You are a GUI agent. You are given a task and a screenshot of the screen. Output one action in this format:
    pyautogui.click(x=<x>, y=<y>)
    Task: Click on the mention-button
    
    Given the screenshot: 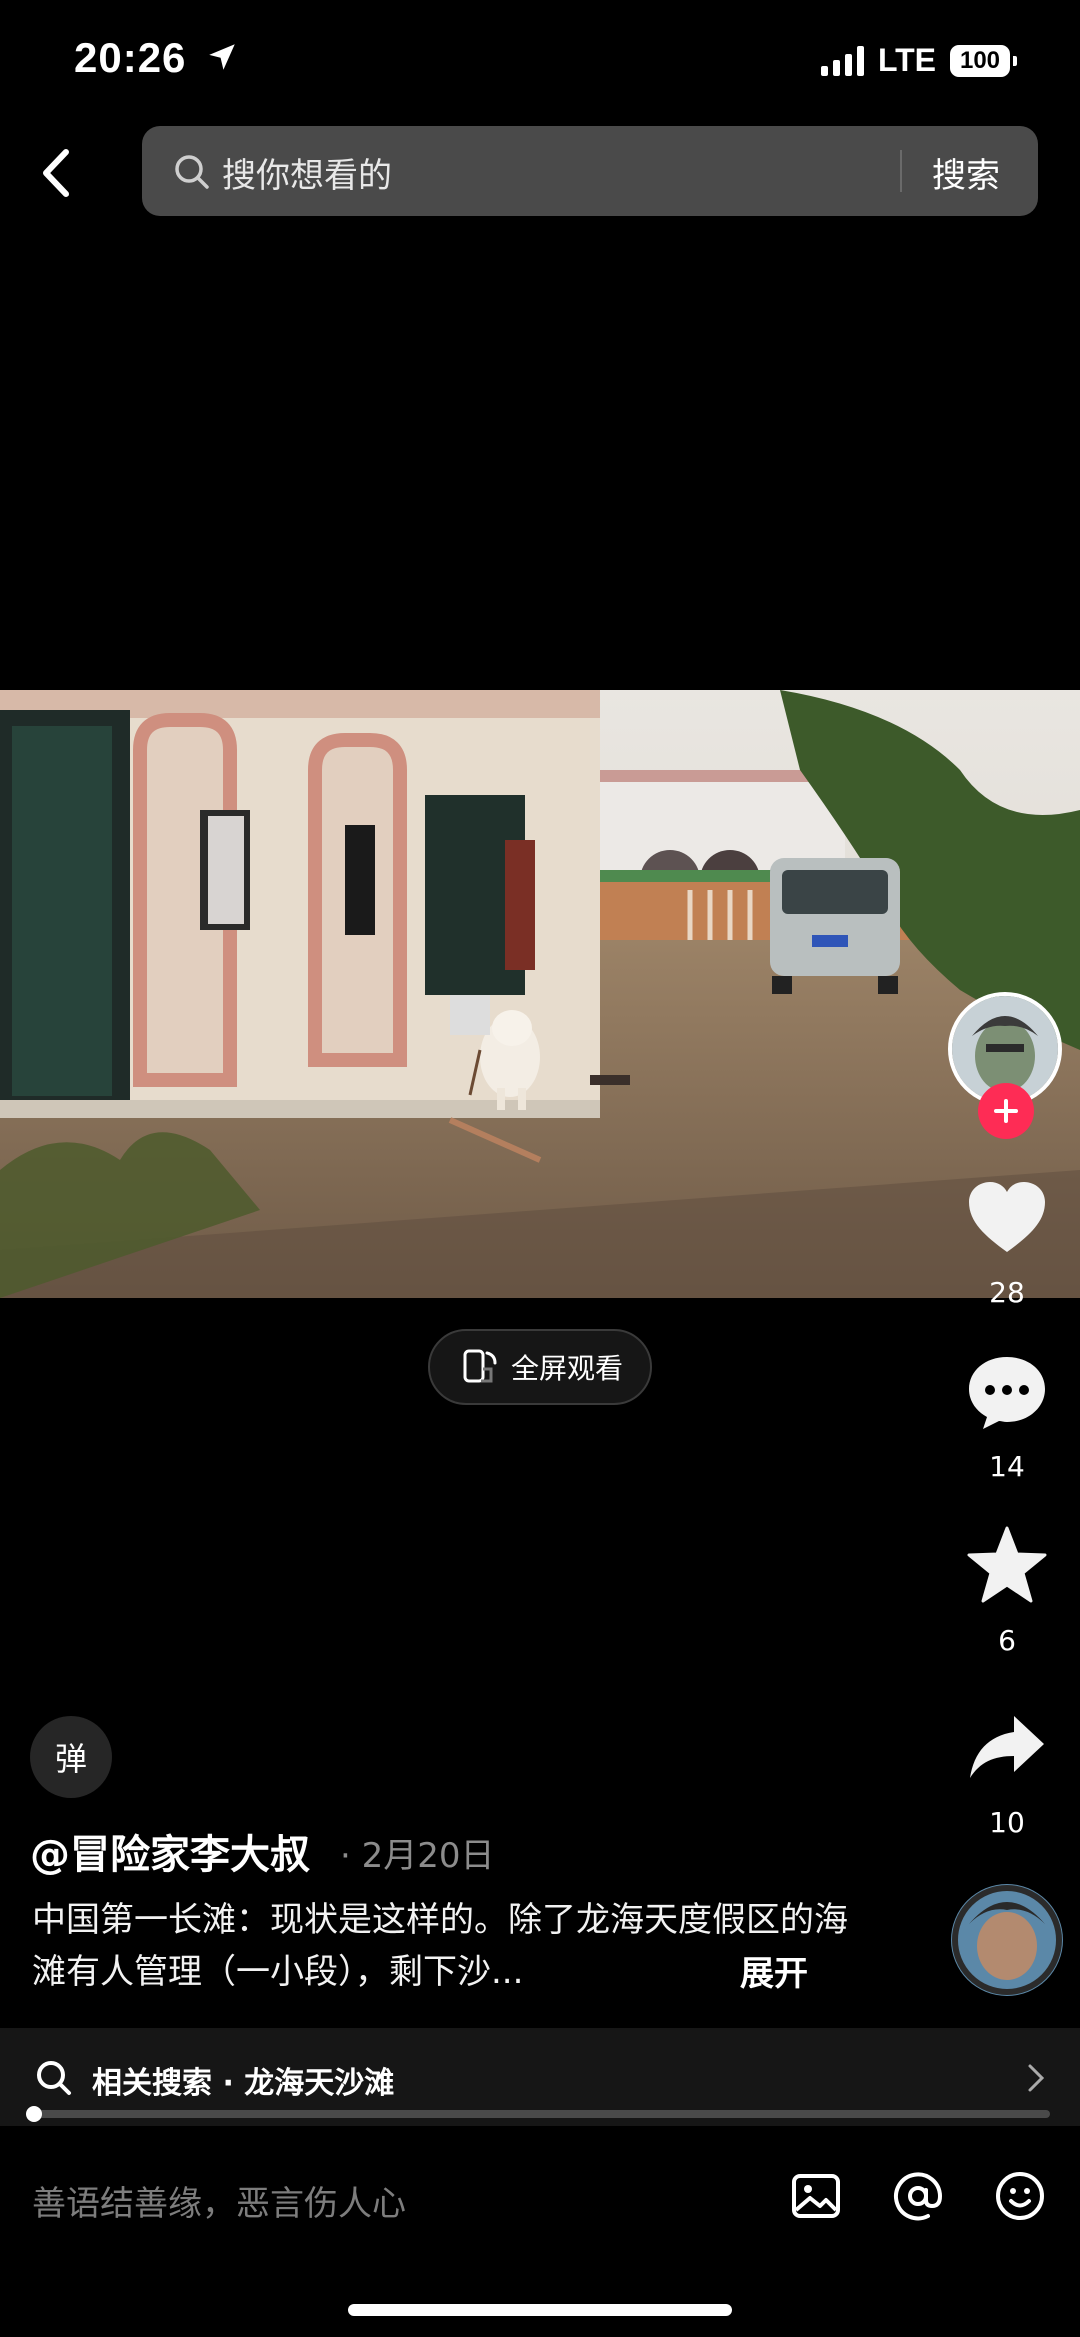 What is the action you would take?
    pyautogui.click(x=918, y=2196)
    